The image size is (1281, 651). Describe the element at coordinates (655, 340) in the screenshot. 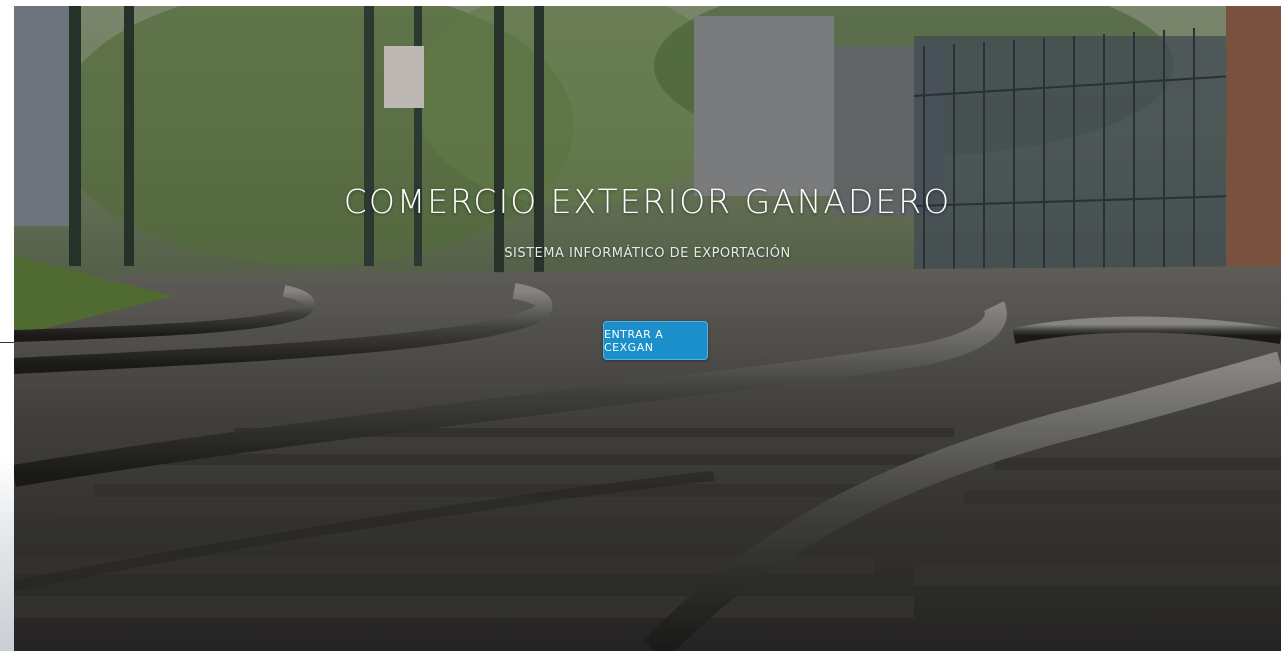

I see `enter-cexgan-button: ENTRAR A CEXGAN` at that location.